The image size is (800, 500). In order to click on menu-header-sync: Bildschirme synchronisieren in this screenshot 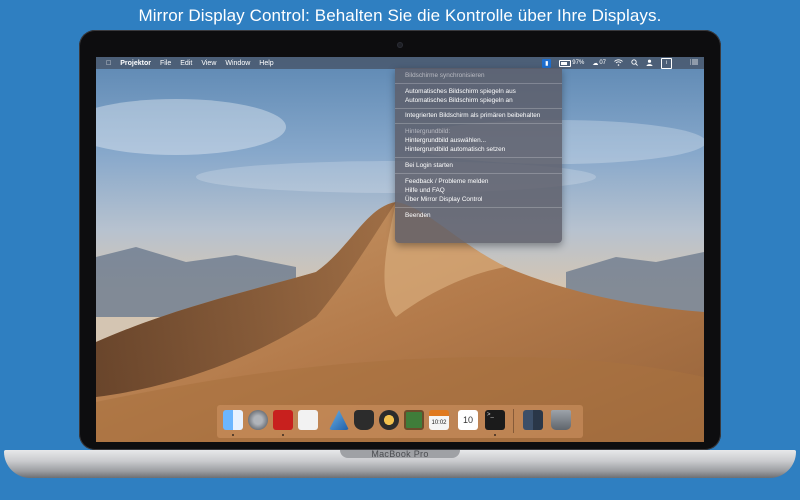, I will do `click(445, 75)`.